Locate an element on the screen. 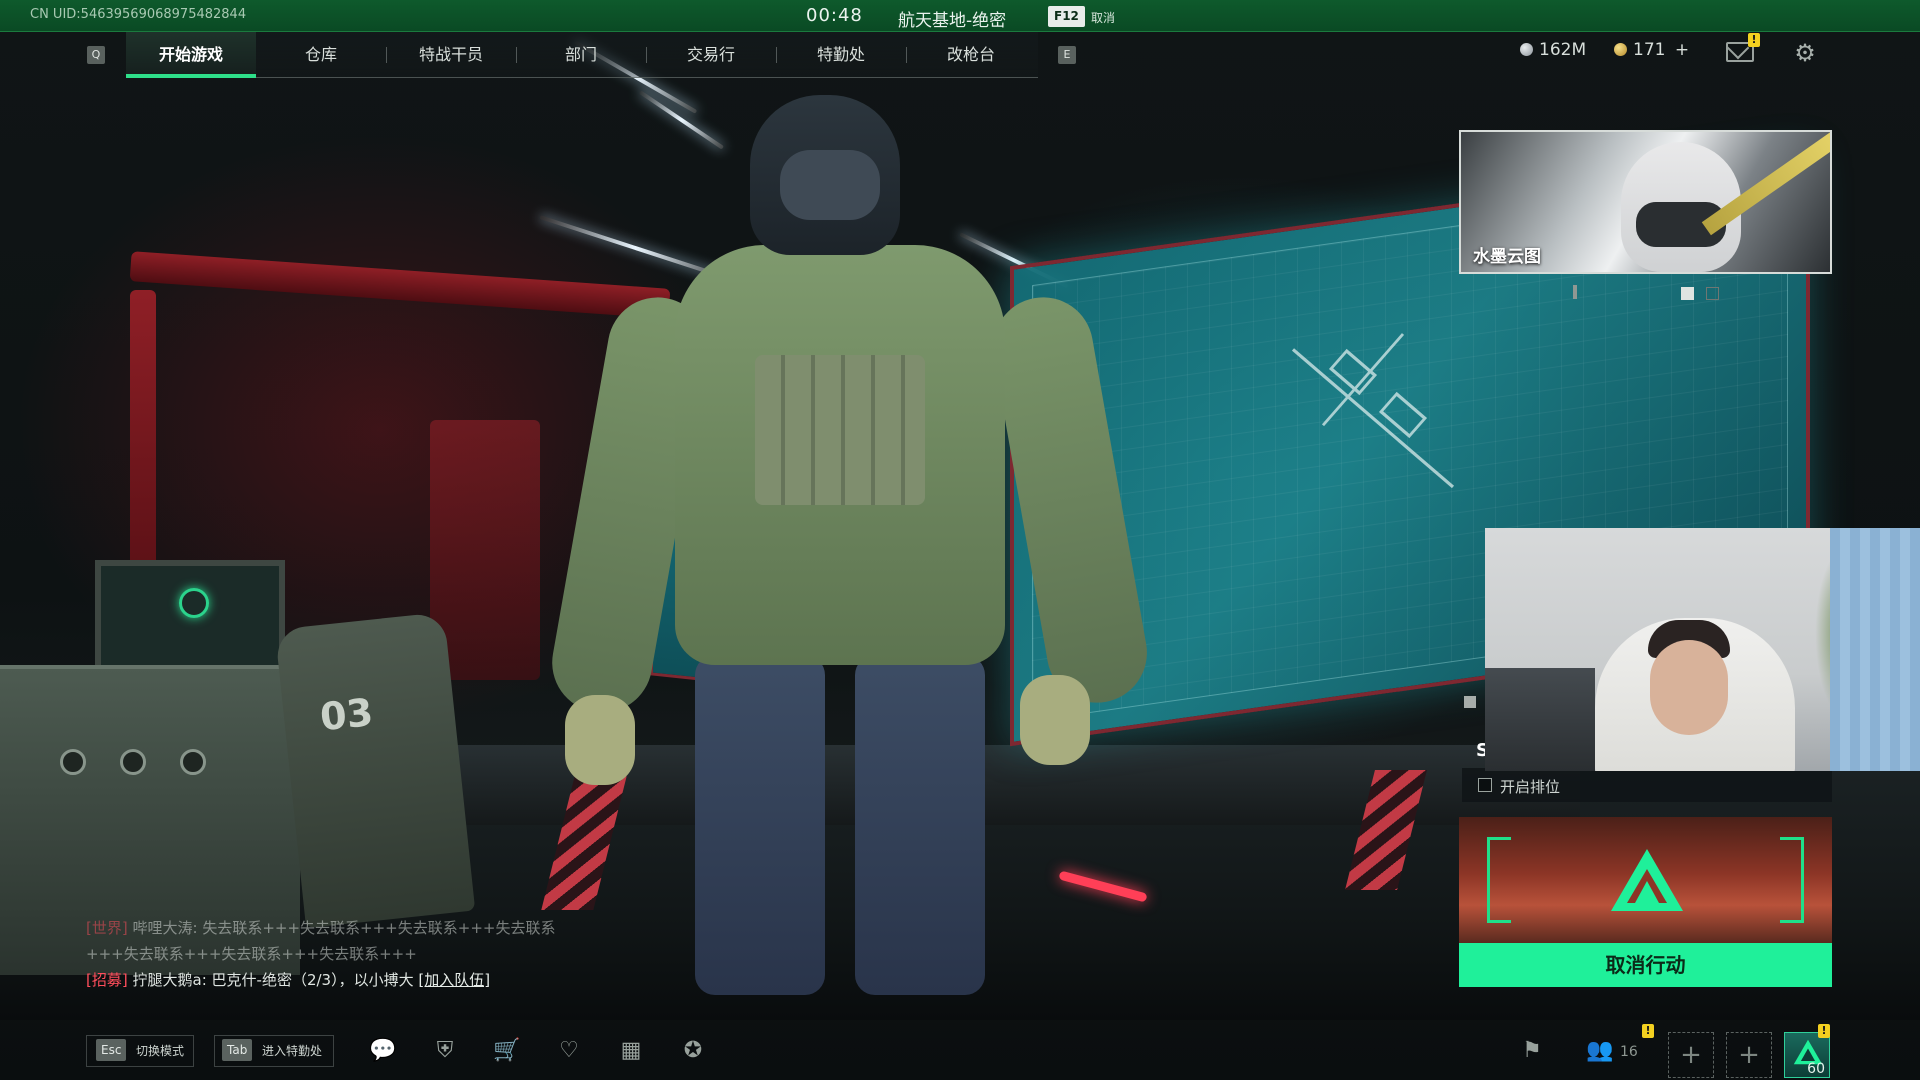 This screenshot has height=1080, width=1920. cancel-hotkey: F12 is located at coordinates (1066, 16).